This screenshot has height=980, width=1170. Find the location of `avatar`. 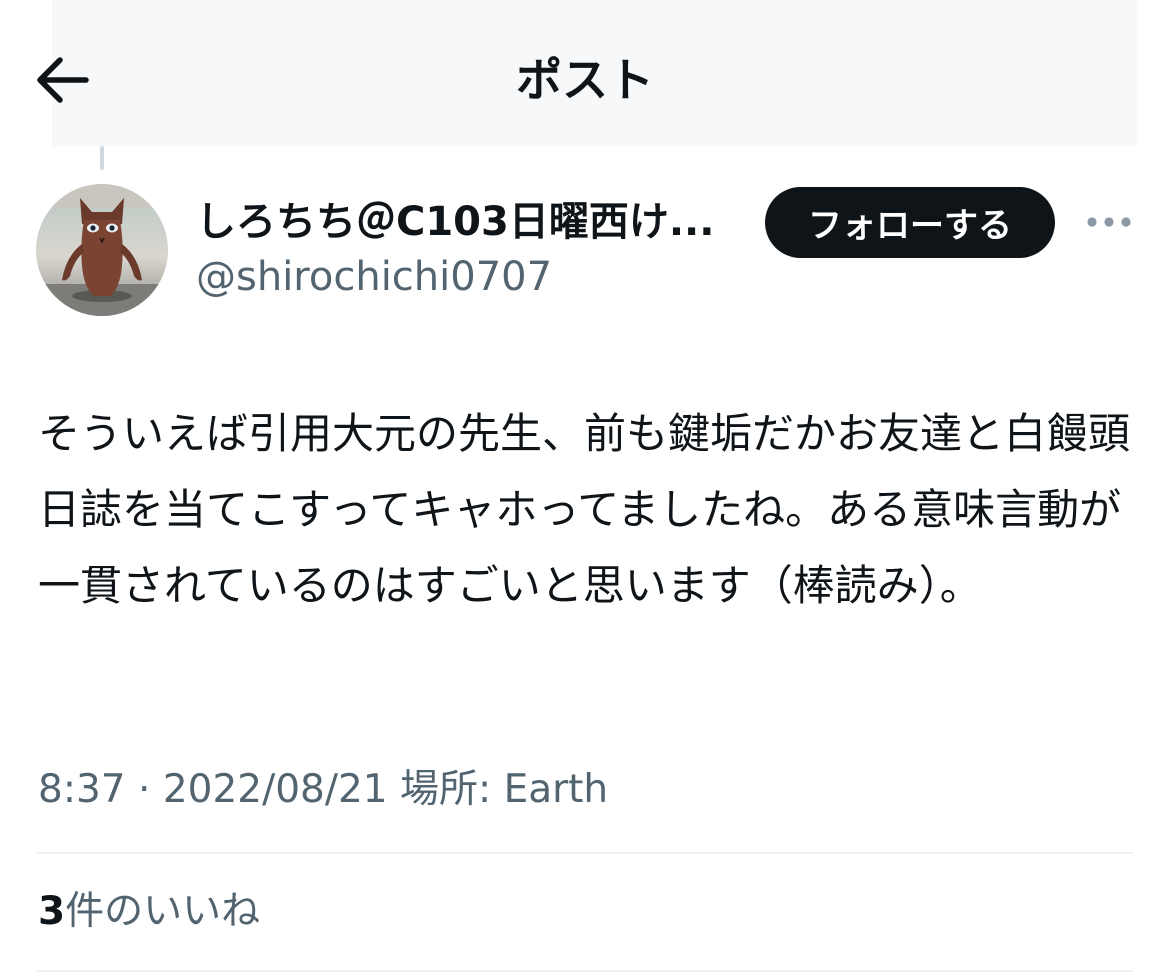

avatar is located at coordinates (102, 250).